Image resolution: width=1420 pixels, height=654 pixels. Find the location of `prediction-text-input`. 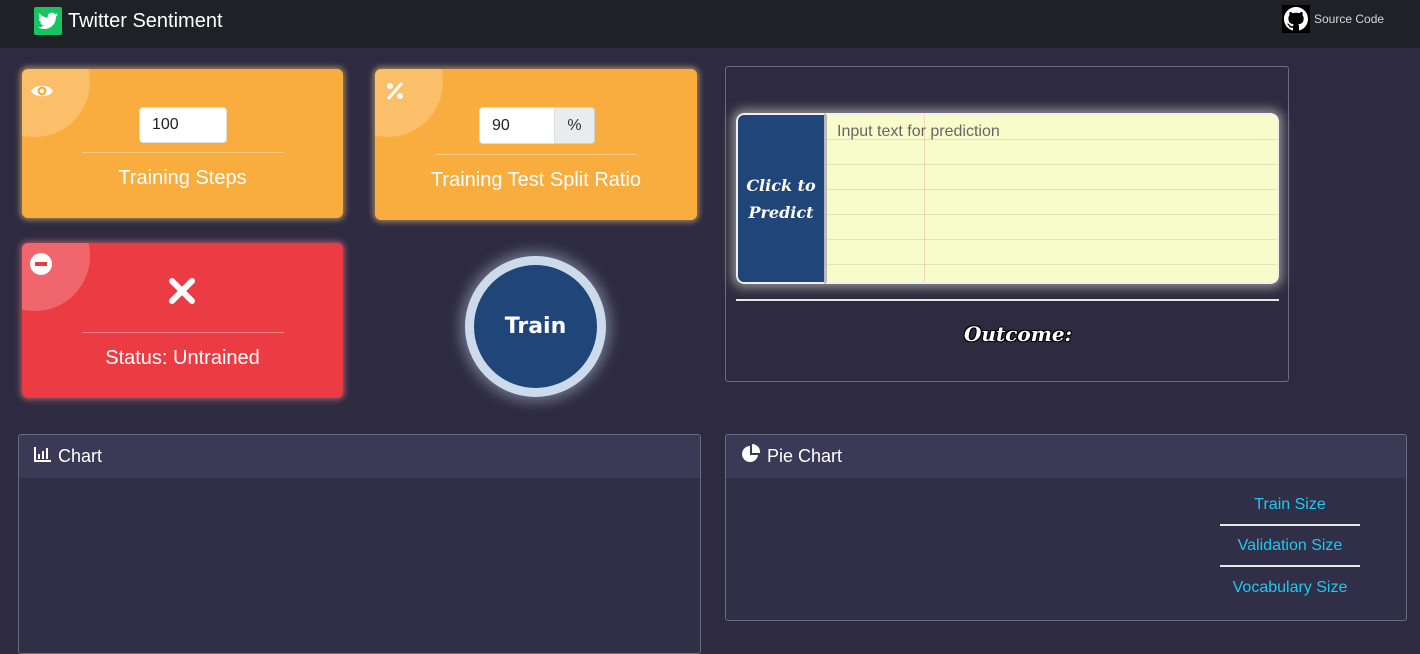

prediction-text-input is located at coordinates (1051, 198).